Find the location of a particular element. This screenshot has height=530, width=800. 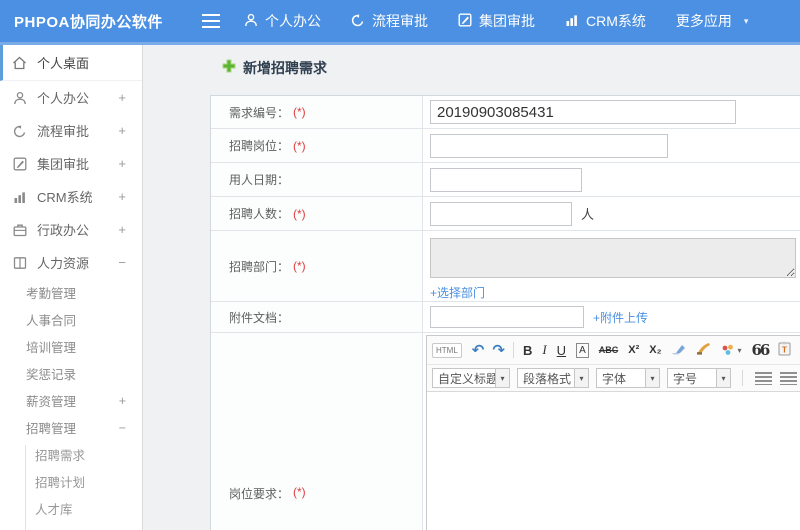

top-navigation: 个人办公 流程审批 集团审批 CRM系统 更多应用 ▾ is located at coordinates (511, 21).